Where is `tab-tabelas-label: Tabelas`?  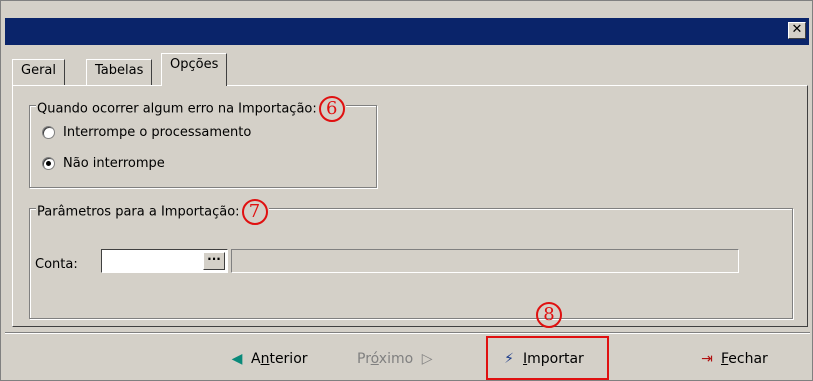
tab-tabelas-label: Tabelas is located at coordinates (119, 70).